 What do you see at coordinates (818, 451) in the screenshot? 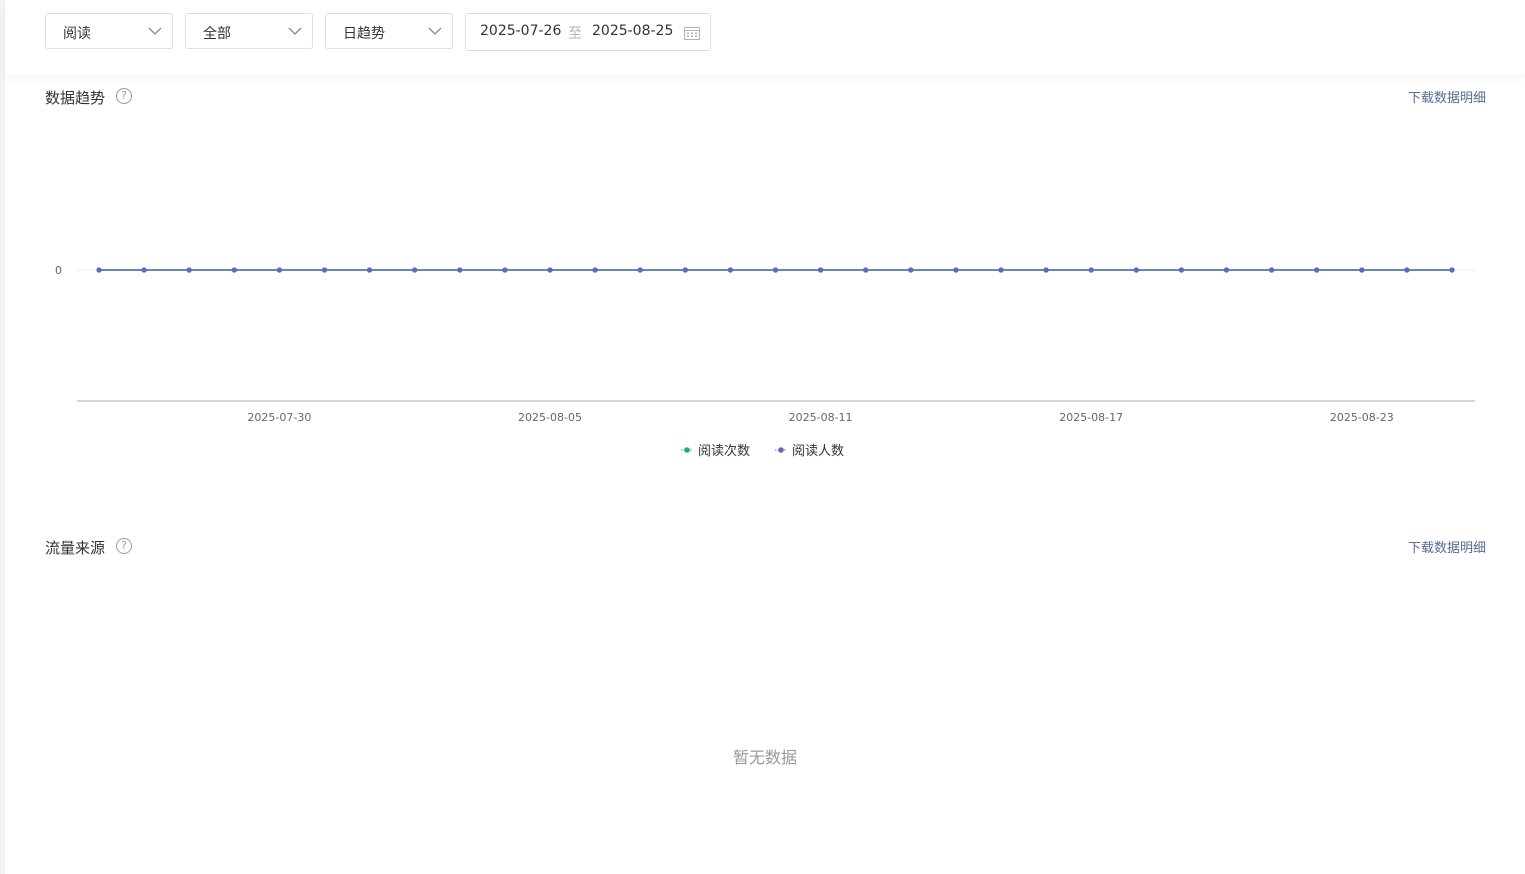
I see `legend-label: 阅读人数` at bounding box center [818, 451].